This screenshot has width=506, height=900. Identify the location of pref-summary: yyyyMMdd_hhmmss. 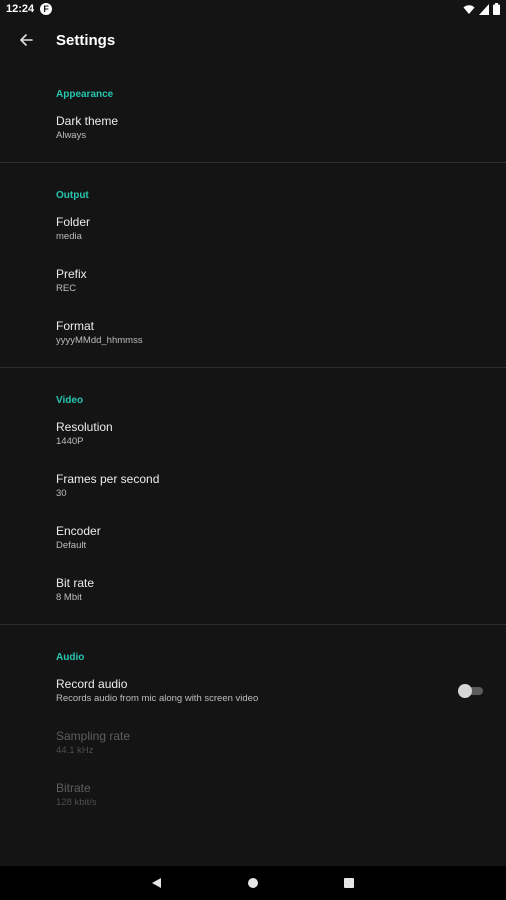
(99, 340).